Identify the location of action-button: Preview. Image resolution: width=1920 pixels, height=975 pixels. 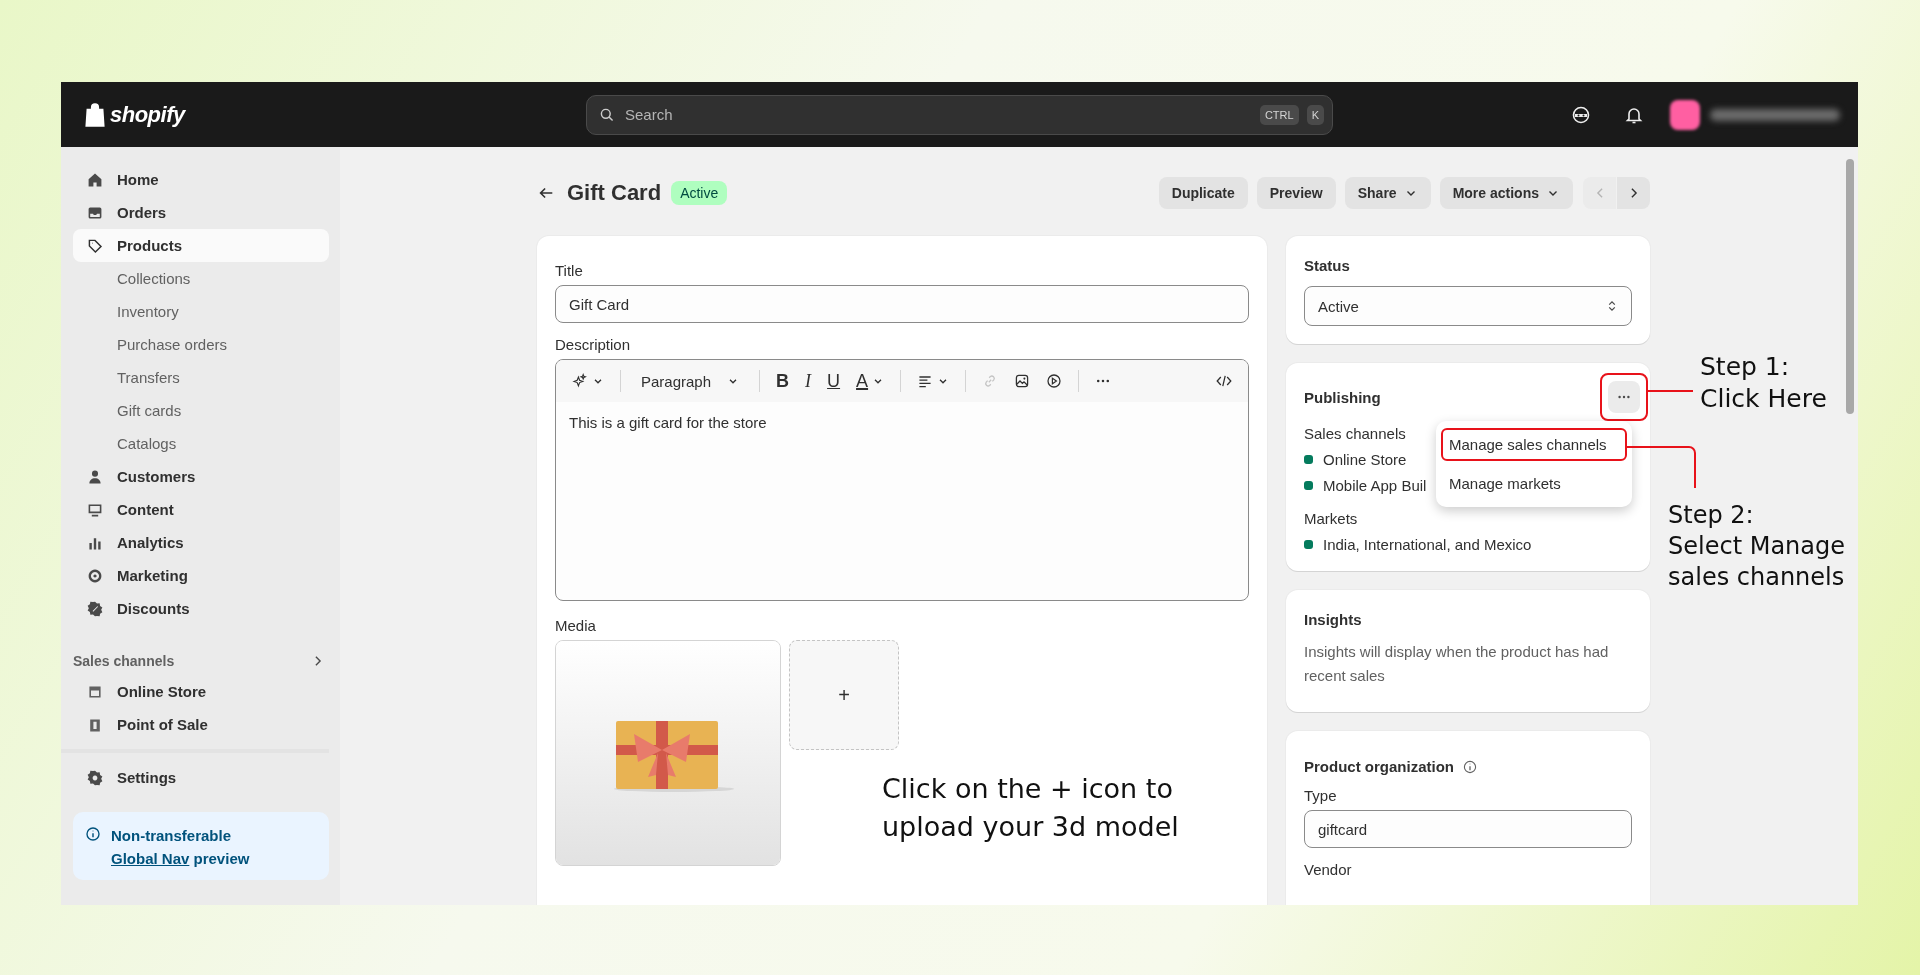
(1296, 193).